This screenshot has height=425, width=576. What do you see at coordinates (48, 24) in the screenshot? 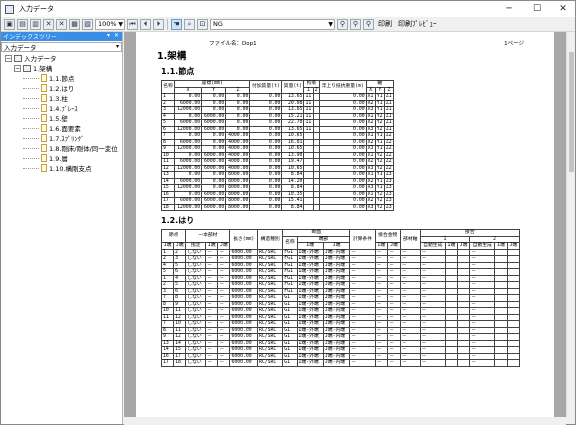
I see `collapse-icon: ✕` at bounding box center [48, 24].